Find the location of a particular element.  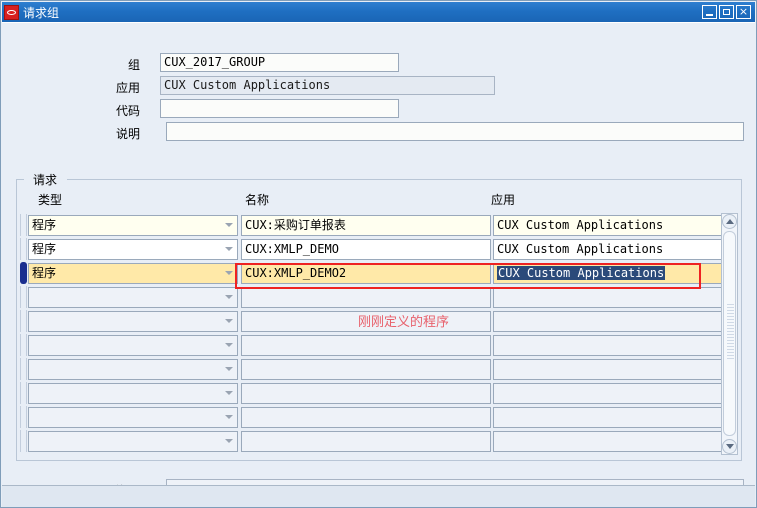

scroll-up-arrow-icon is located at coordinates (729, 221).